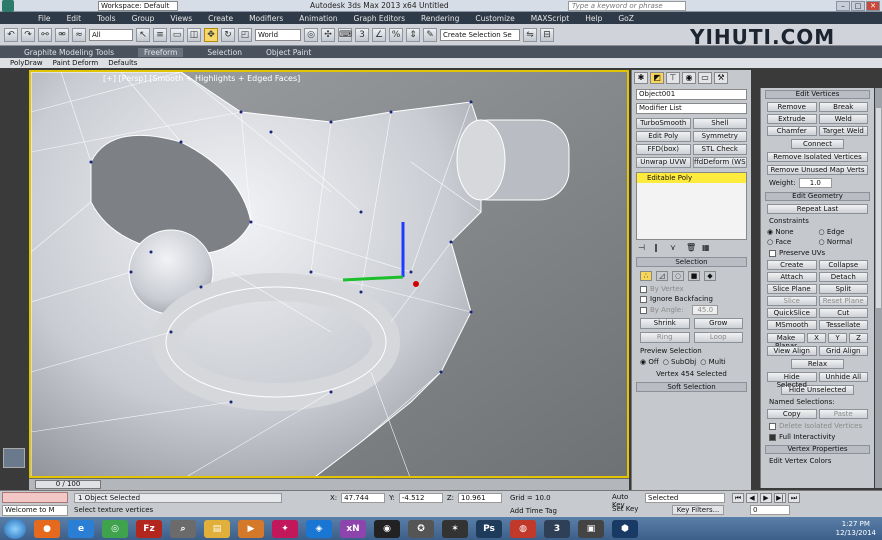 The image size is (882, 540). What do you see at coordinates (220, 18) in the screenshot?
I see `menu-create: Create` at bounding box center [220, 18].